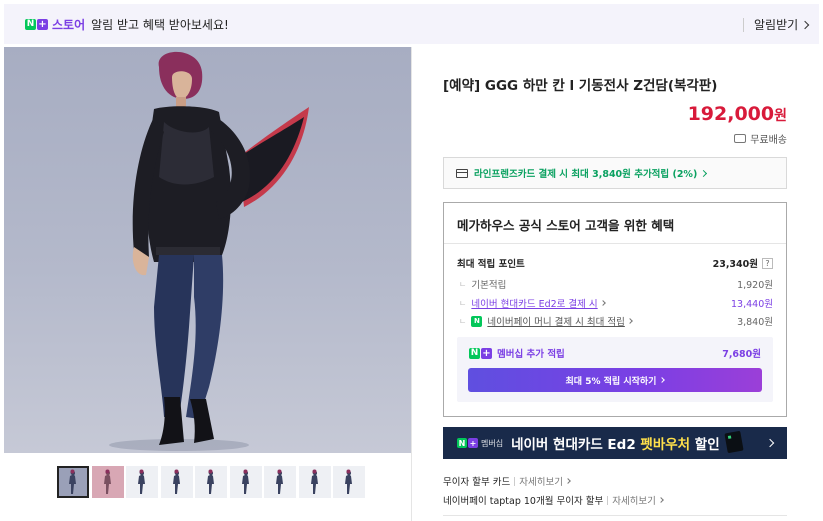  I want to click on card-promo-text: 라인프렌즈카드 결제 시 최대 3,840원 추가적립 (2%), so click(586, 174).